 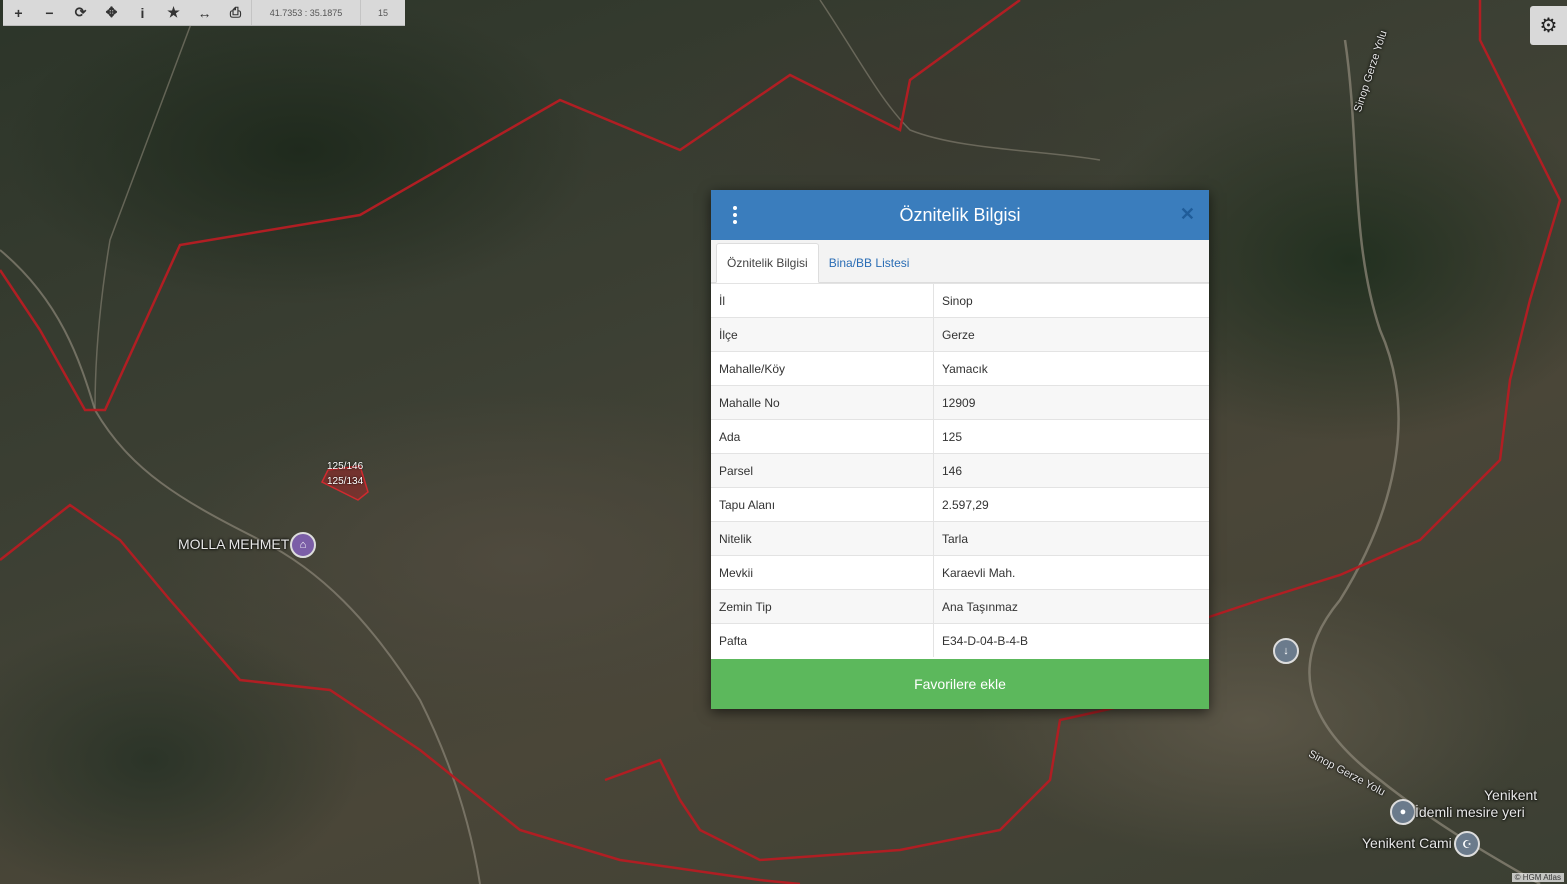 I want to click on tab-building-list: Bina/BB Listesi, so click(x=869, y=263).